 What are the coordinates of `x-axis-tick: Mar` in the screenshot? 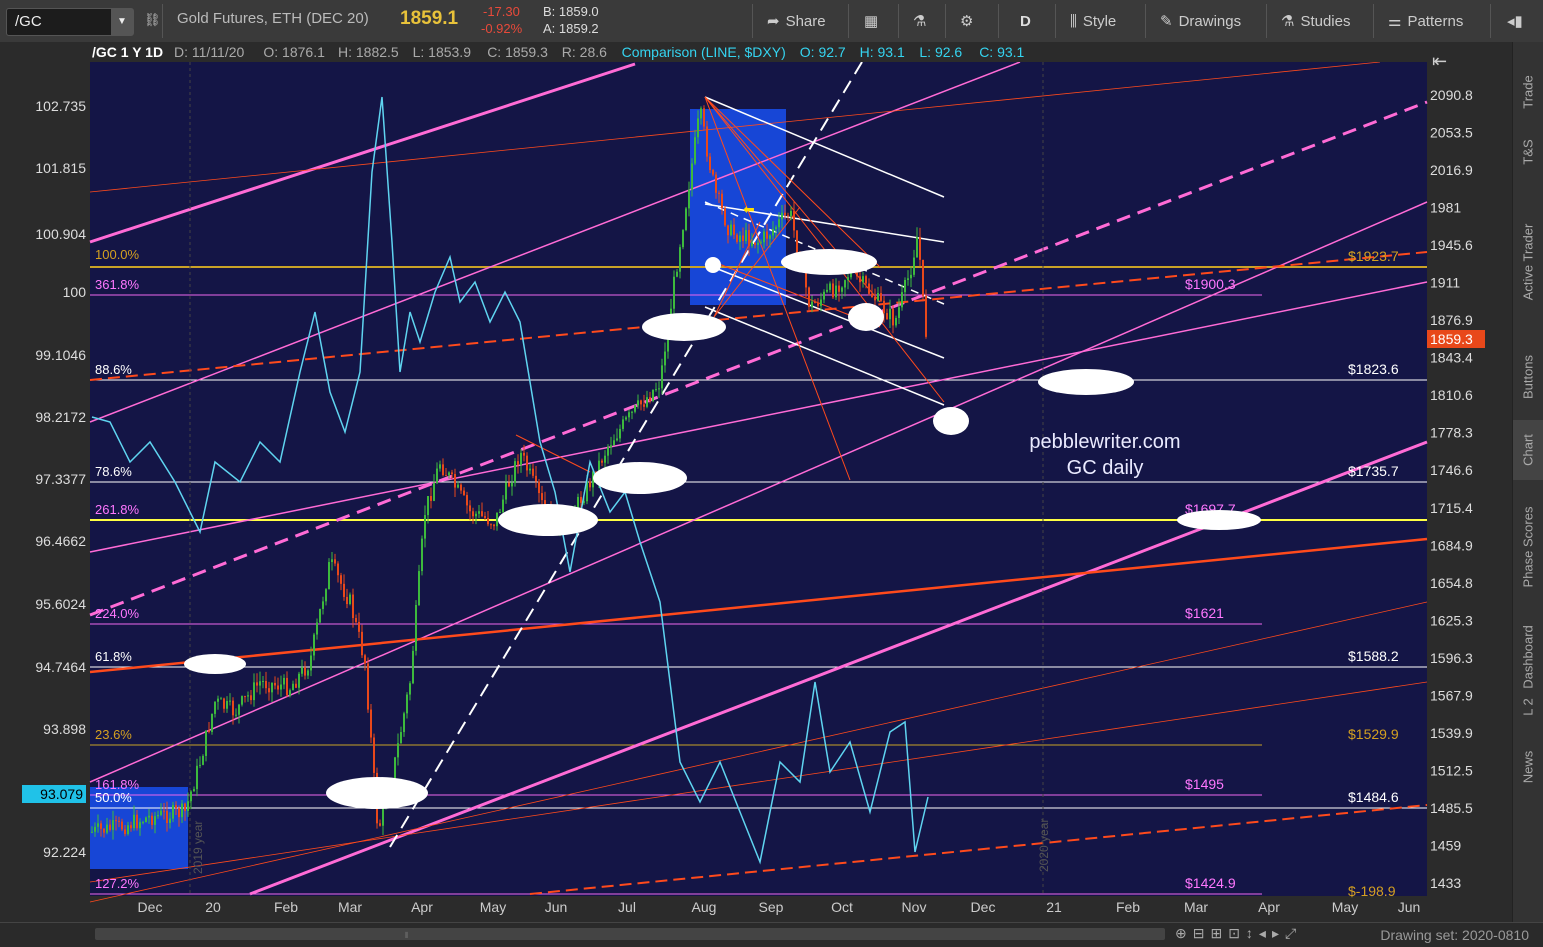 It's located at (1196, 907).